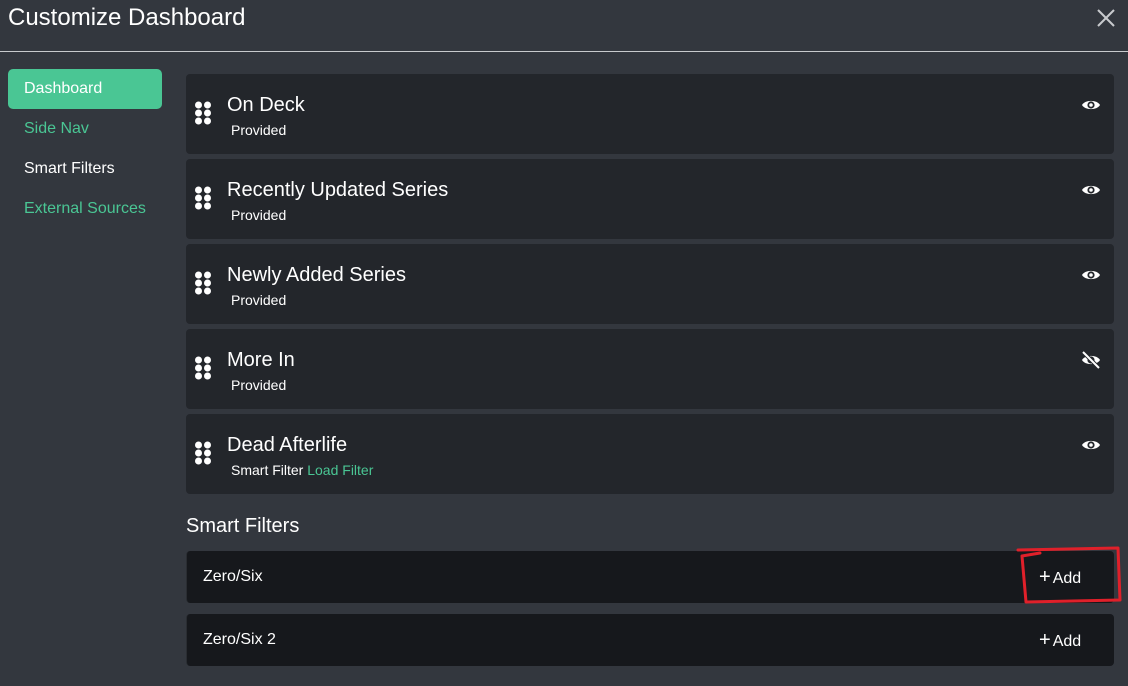 Image resolution: width=1128 pixels, height=686 pixels. What do you see at coordinates (85, 209) in the screenshot?
I see `sidebar-item-external-sources: External Sources` at bounding box center [85, 209].